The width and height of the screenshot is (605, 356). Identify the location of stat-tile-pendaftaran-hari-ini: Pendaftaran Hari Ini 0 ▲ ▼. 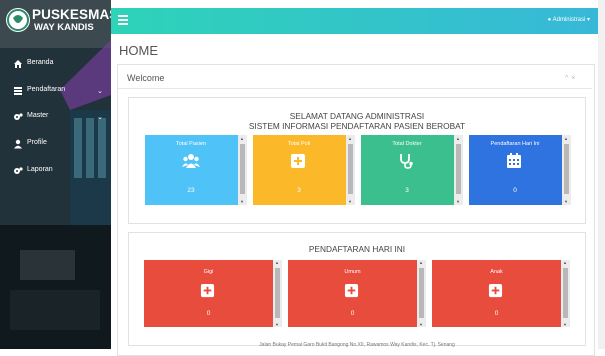
(520, 170).